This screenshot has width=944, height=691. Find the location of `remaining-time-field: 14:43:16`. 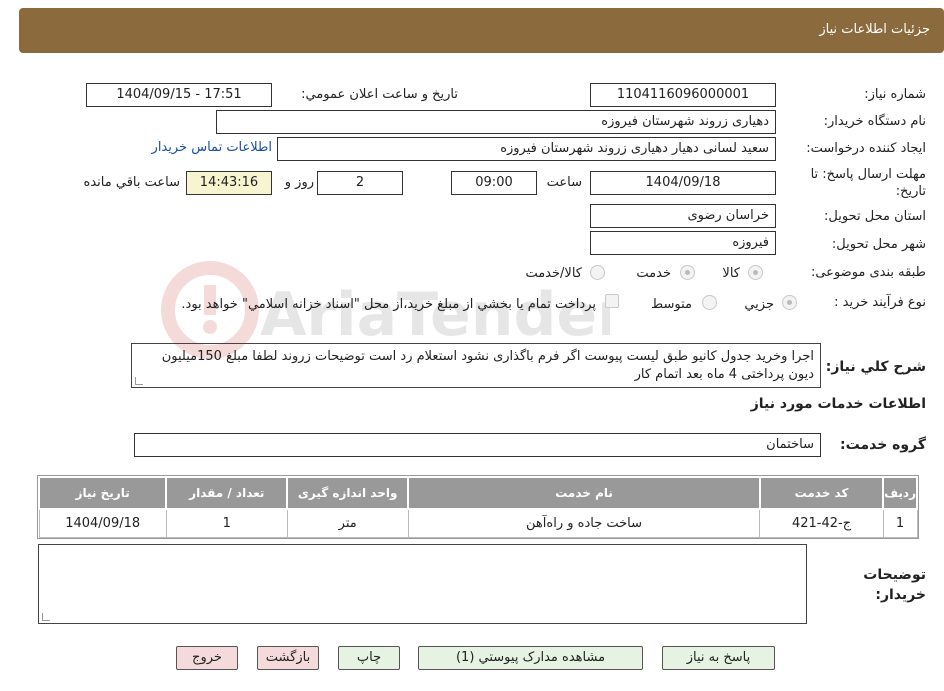

remaining-time-field: 14:43:16 is located at coordinates (229, 183).